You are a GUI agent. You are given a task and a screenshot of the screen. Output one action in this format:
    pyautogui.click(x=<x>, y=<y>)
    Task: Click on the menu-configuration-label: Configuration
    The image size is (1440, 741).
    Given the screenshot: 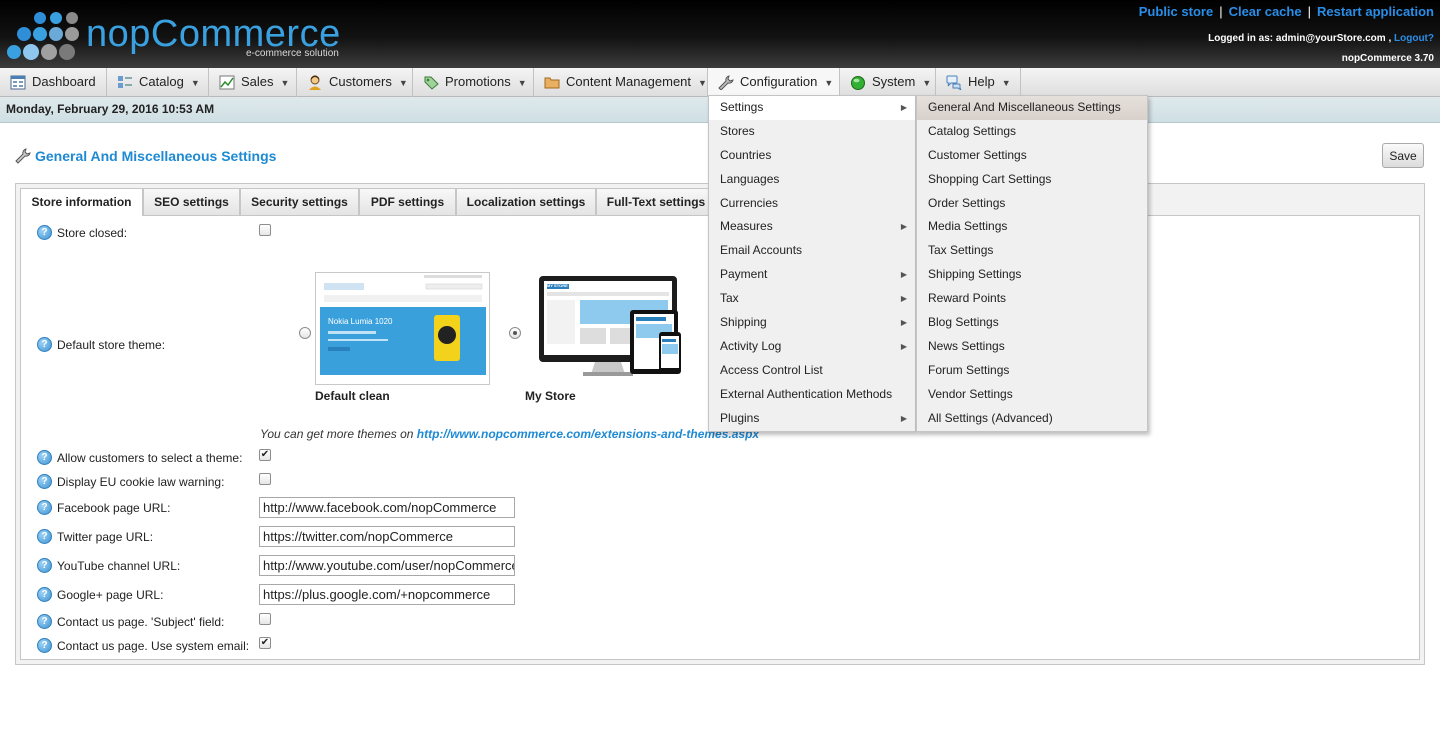 What is the action you would take?
    pyautogui.click(x=779, y=81)
    